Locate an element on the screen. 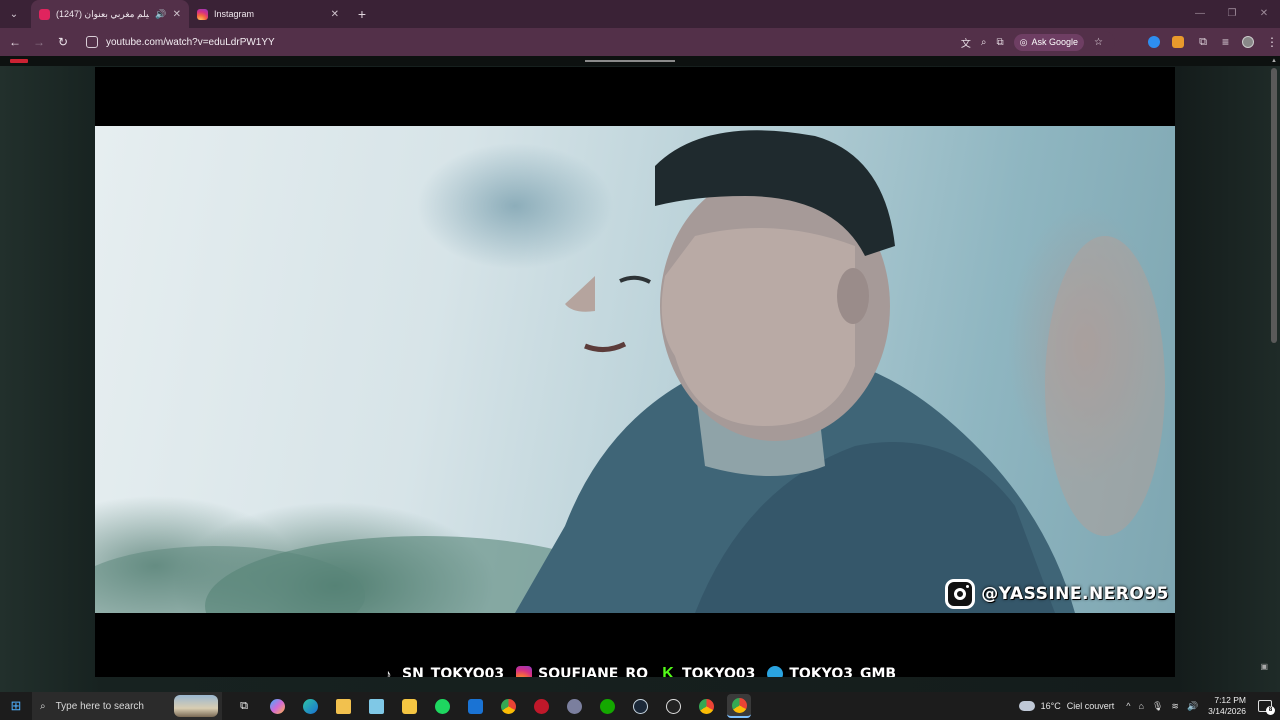 The height and width of the screenshot is (720, 1280). page-scrollbar is located at coordinates (1274, 205).